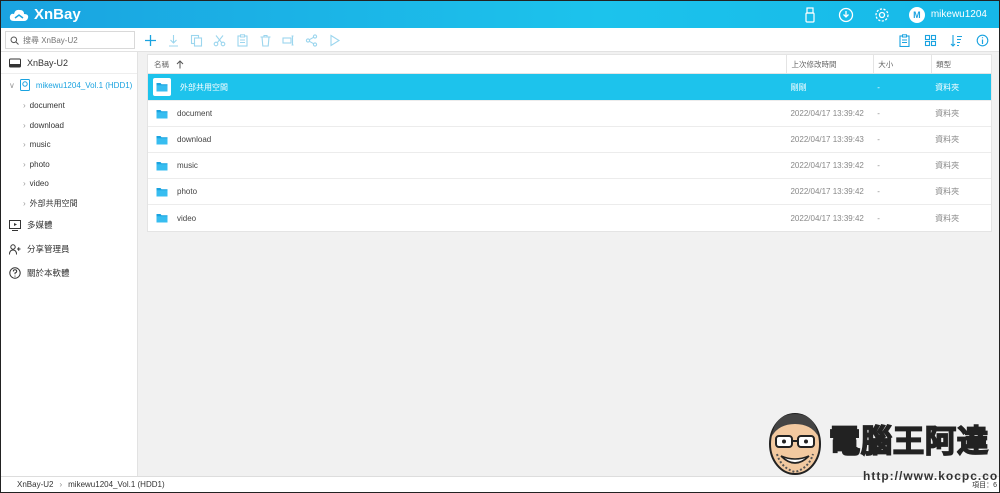 This screenshot has width=1000, height=493. I want to click on trash-icon, so click(265, 40).